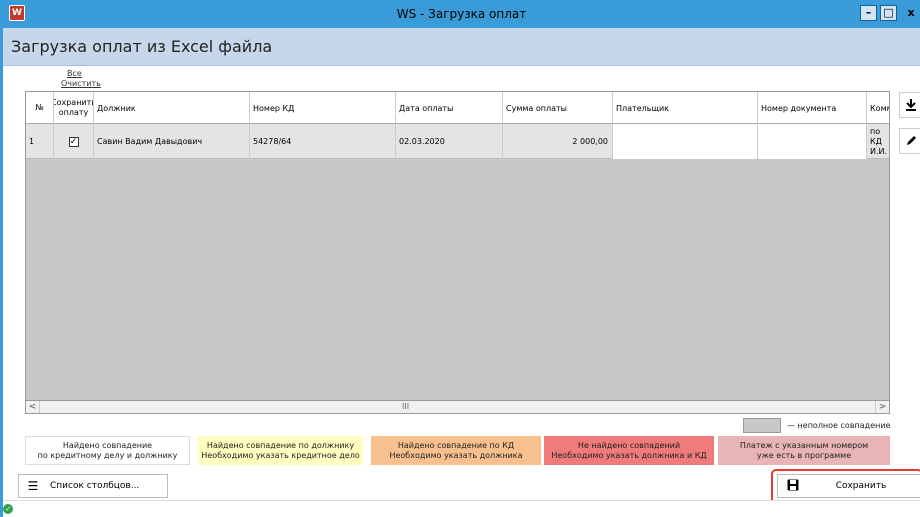  I want to click on page-header: Загрузка оплат из Excel файла, so click(461, 47).